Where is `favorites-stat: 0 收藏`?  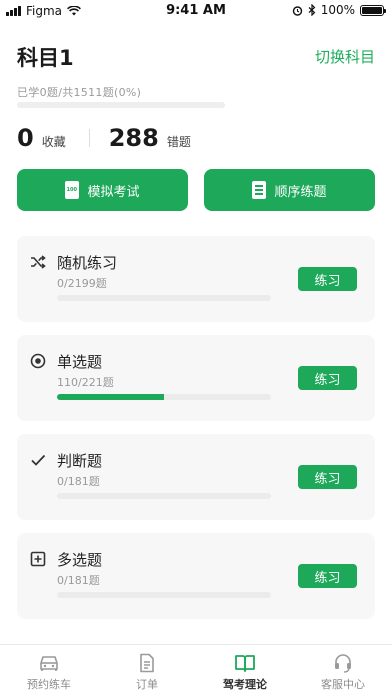
favorites-stat: 0 收藏 is located at coordinates (41, 138).